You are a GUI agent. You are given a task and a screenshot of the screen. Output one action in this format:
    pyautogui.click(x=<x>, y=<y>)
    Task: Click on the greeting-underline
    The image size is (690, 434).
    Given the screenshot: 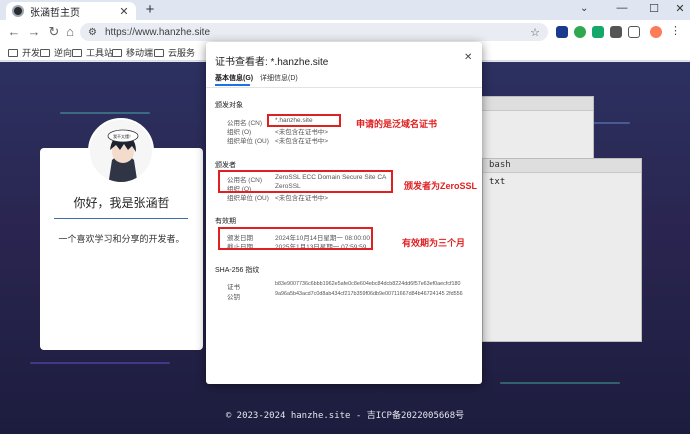 What is the action you would take?
    pyautogui.click(x=121, y=218)
    